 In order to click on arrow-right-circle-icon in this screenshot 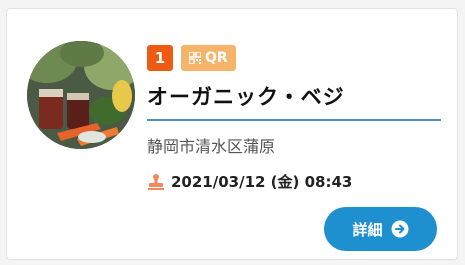, I will do `click(399, 229)`.